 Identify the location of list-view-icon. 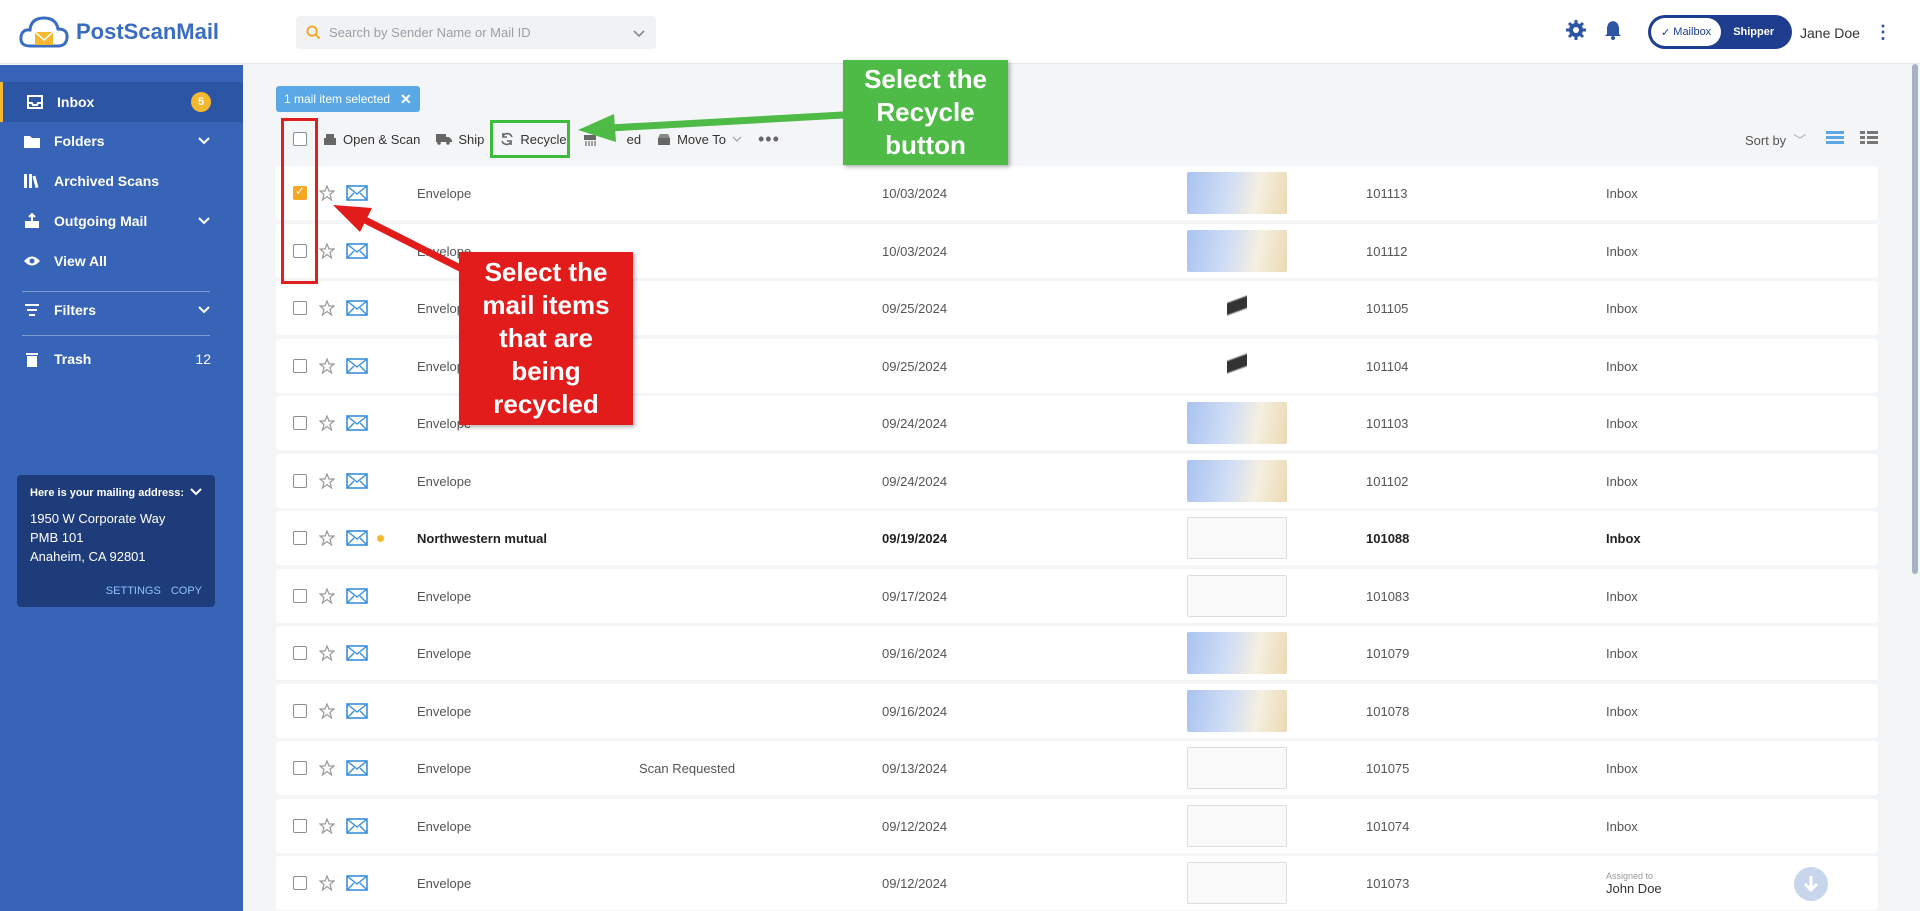
(1835, 137).